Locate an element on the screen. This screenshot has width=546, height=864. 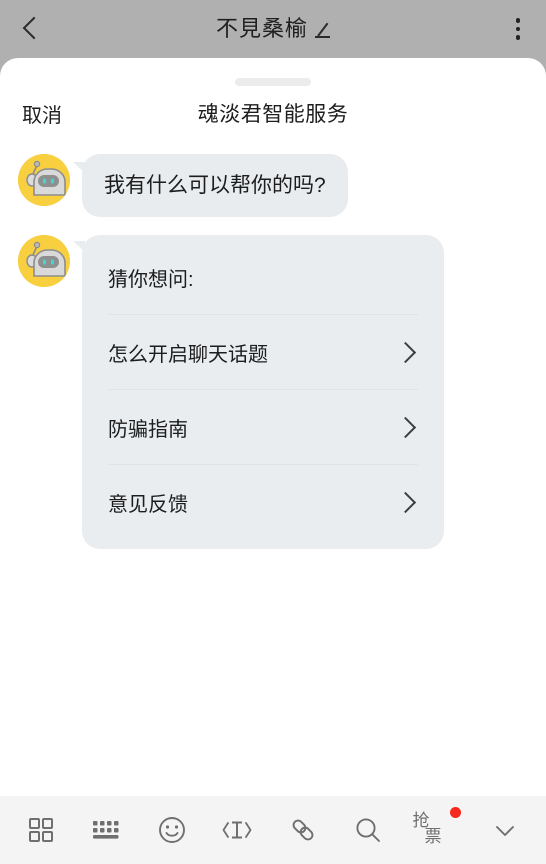
cancel-button: 取消 is located at coordinates (42, 113).